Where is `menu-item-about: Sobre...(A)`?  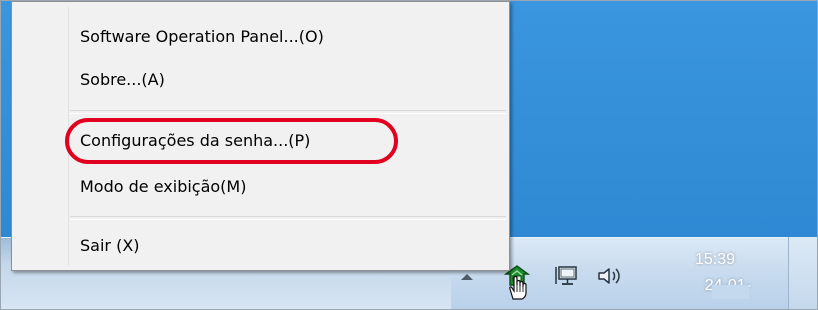 menu-item-about: Sobre...(A) is located at coordinates (261, 80).